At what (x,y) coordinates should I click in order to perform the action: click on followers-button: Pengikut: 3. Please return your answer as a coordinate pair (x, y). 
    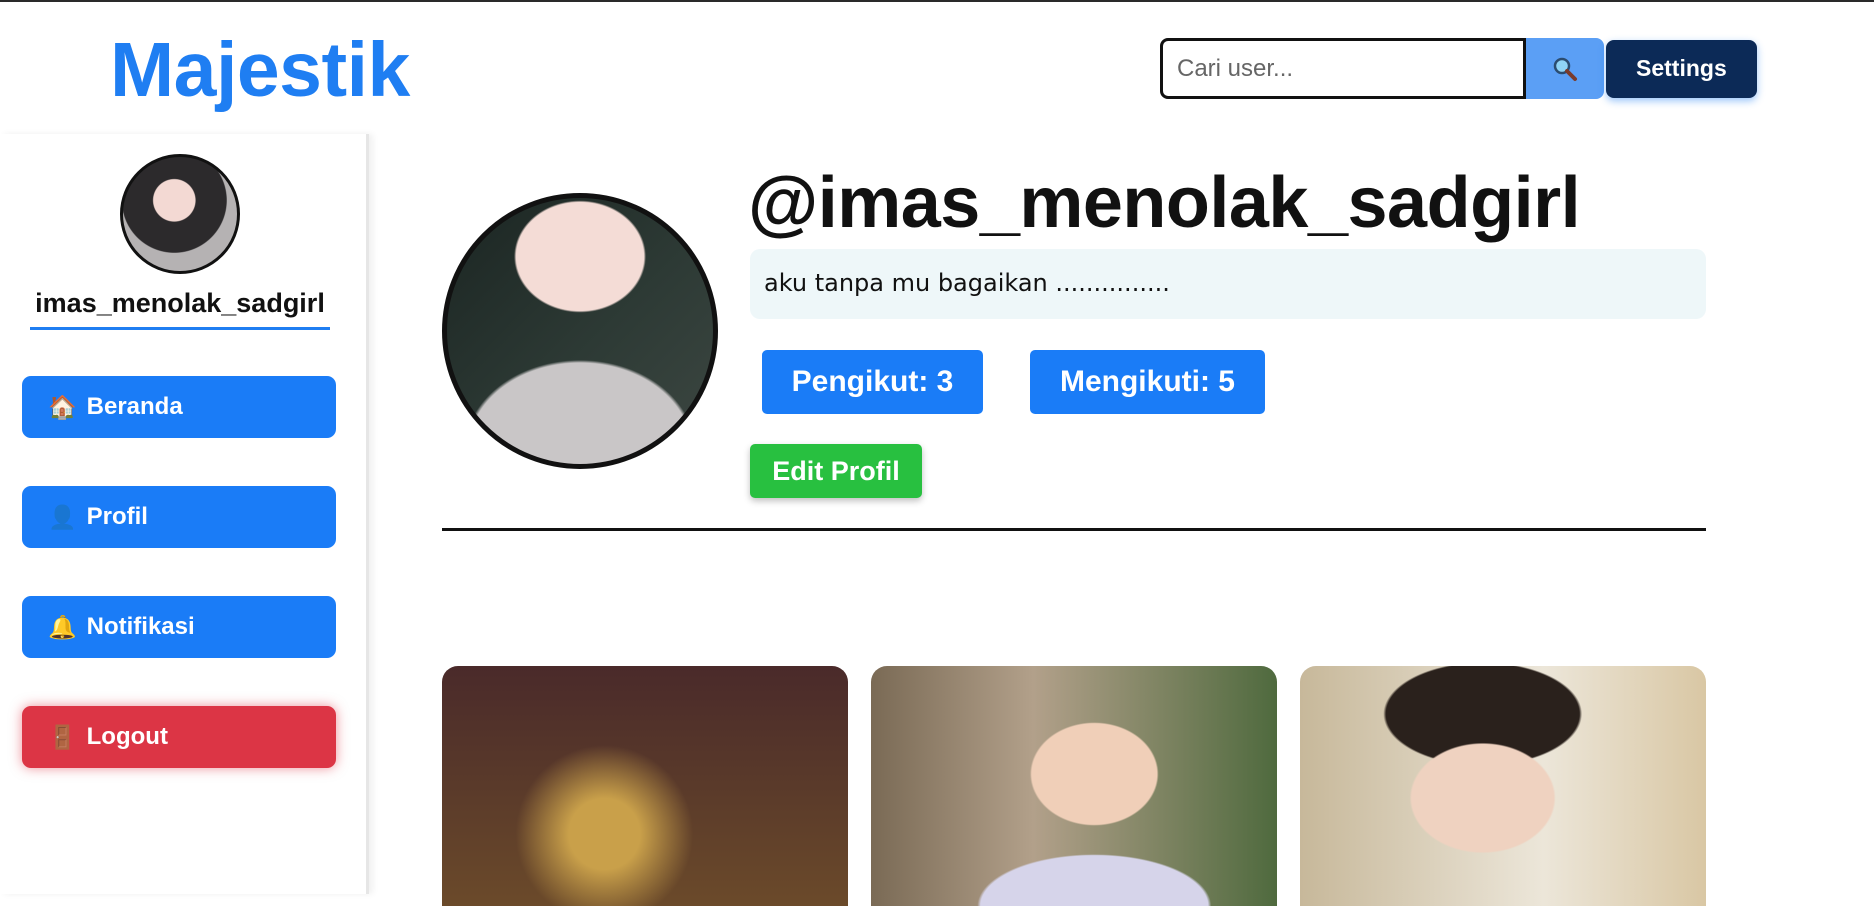
    Looking at the image, I should click on (872, 382).